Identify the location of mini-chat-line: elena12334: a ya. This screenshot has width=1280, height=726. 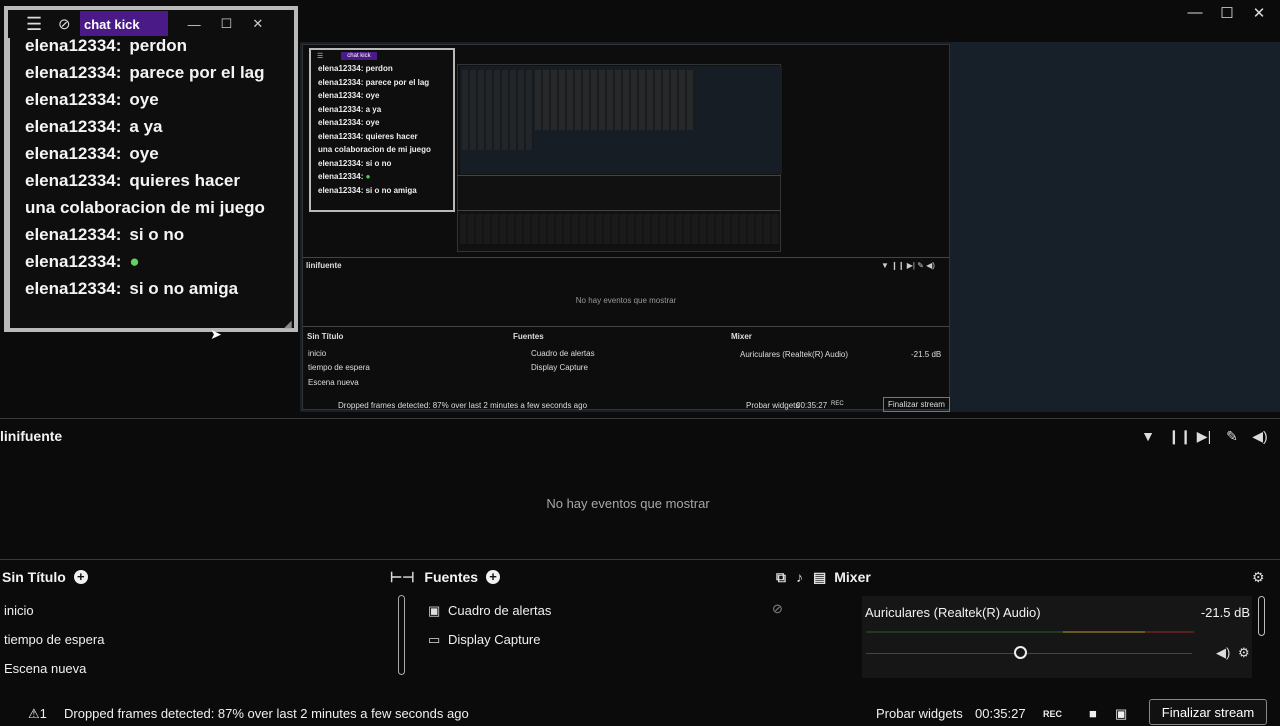
(350, 109).